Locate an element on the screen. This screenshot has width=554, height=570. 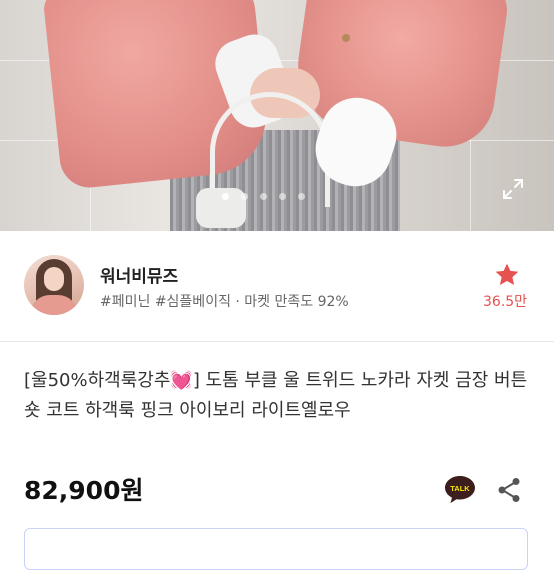
product-title-prefix: [울50%하객룩강추 is located at coordinates (97, 380).